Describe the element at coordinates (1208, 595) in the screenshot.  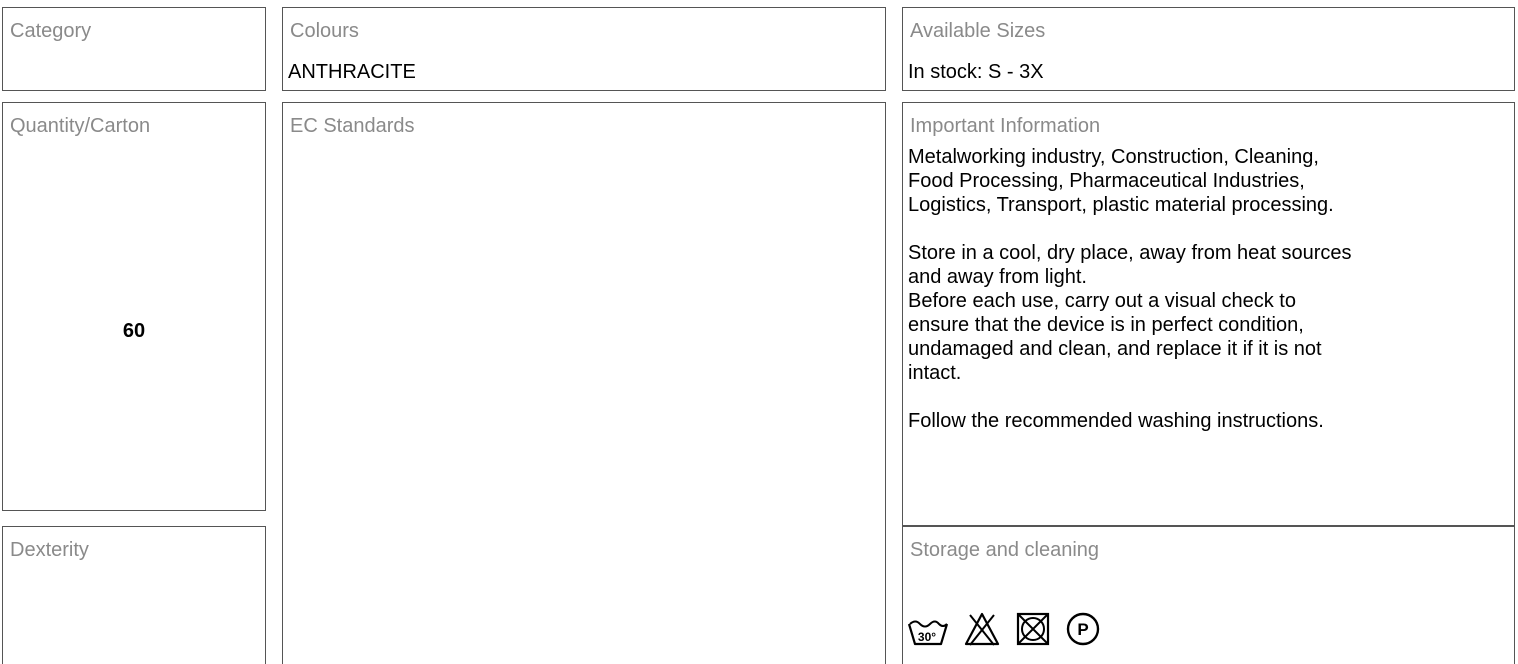
I see `storage-cleaning-box: Storage and cleaning 30° P` at that location.